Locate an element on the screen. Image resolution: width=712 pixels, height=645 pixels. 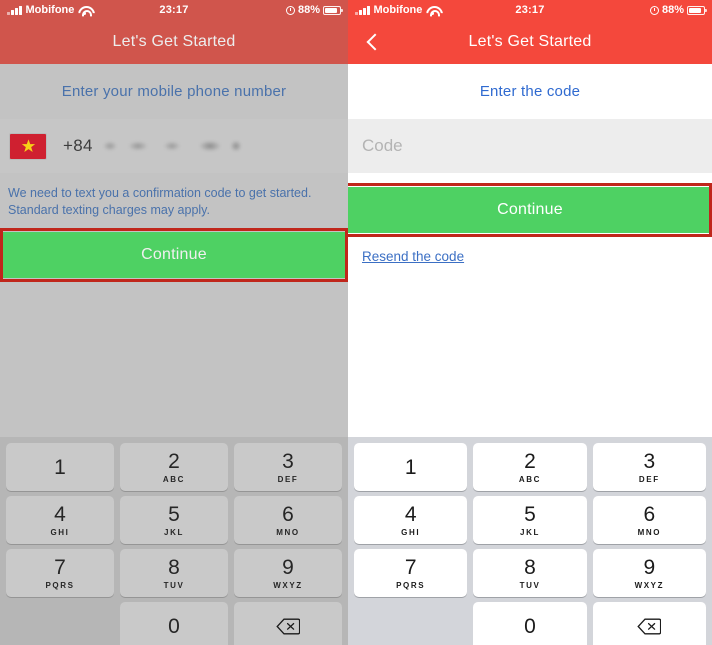
code-input-placeholder: Code is located at coordinates (382, 145).